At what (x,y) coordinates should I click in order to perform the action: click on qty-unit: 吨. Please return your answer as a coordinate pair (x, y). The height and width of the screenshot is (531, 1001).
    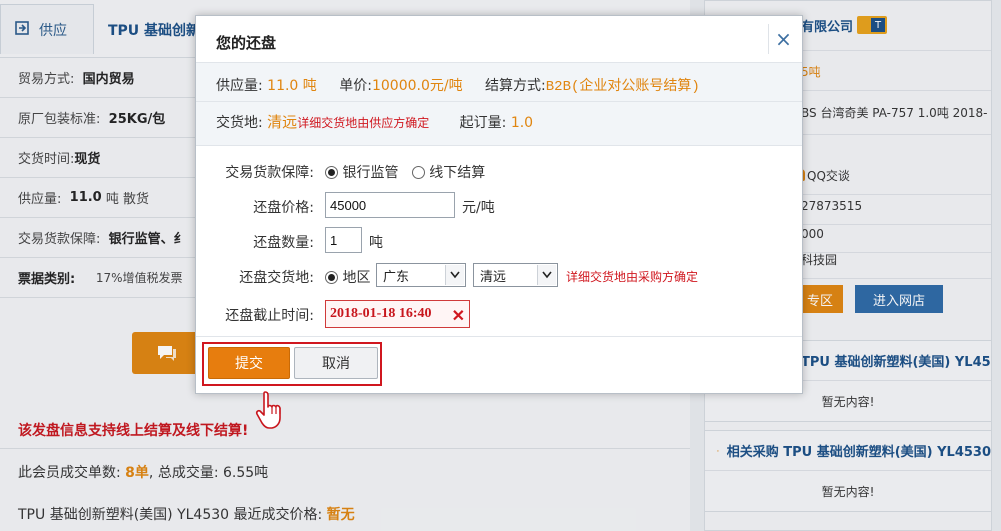
    Looking at the image, I should click on (376, 243).